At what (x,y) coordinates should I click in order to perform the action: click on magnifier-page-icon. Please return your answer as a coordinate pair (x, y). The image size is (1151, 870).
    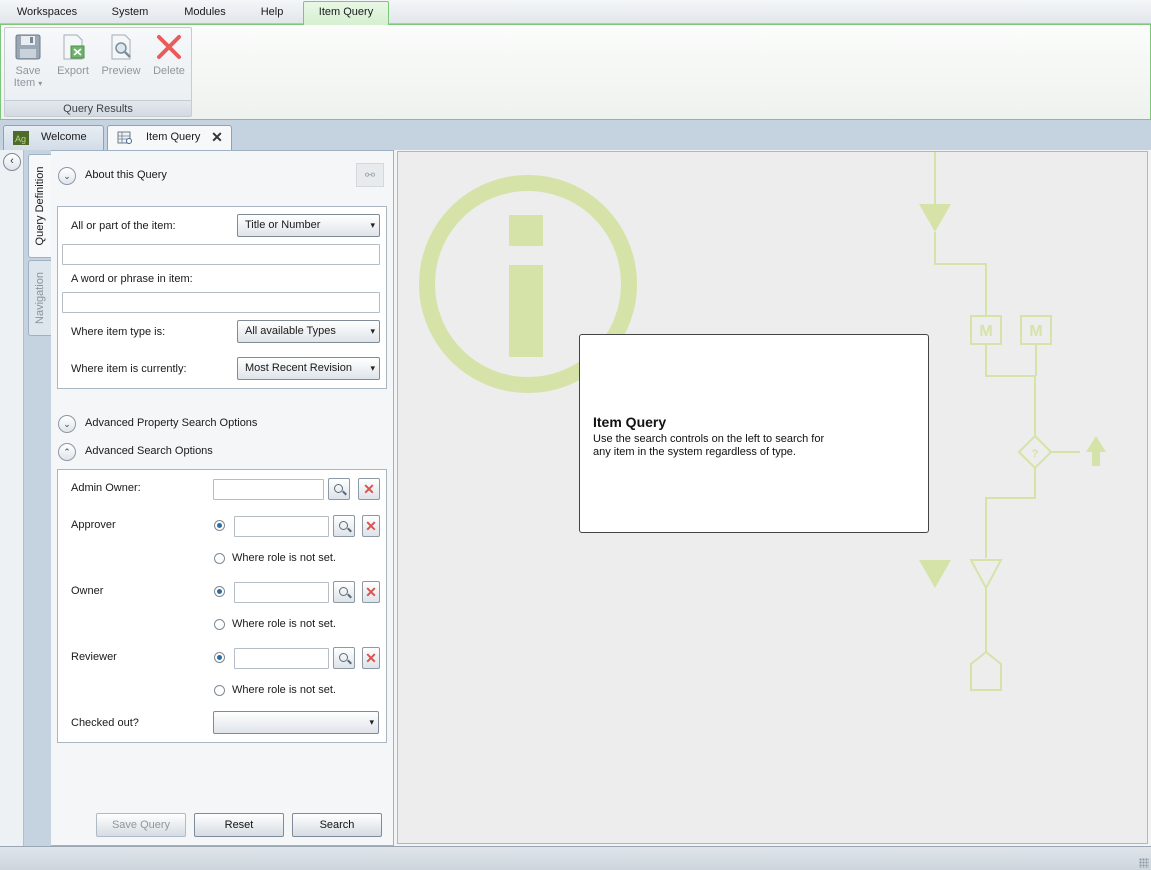
    Looking at the image, I should click on (121, 47).